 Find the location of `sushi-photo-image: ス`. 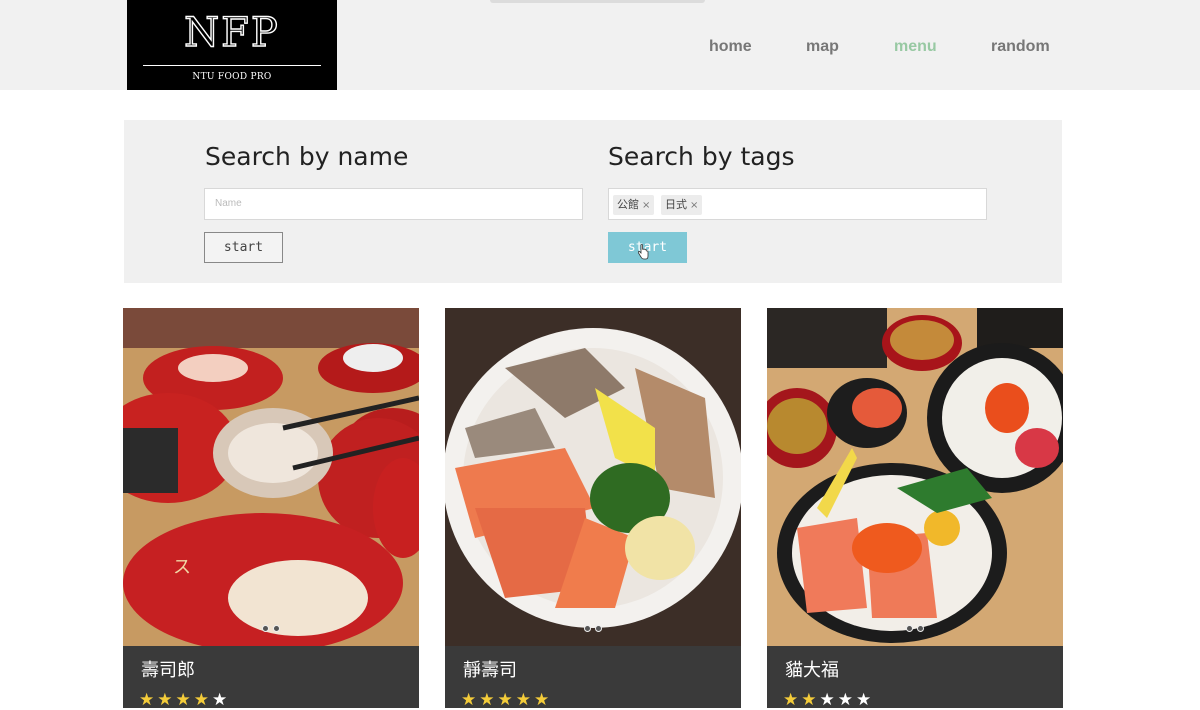

sushi-photo-image: ス is located at coordinates (271, 477).